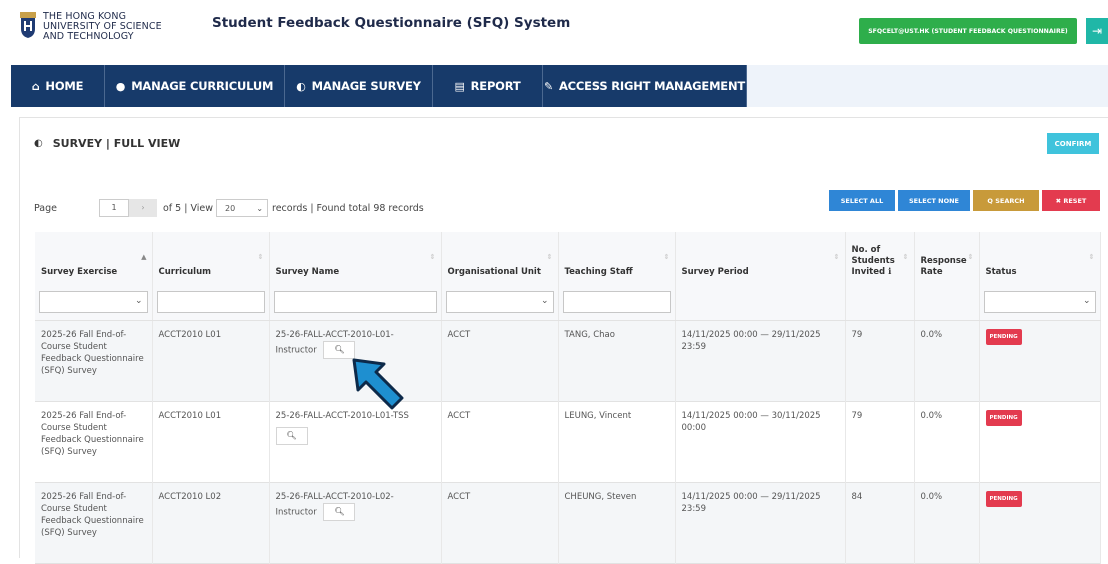 The height and width of the screenshot is (564, 1108). What do you see at coordinates (114, 208) in the screenshot?
I see `page-number-input: 1` at bounding box center [114, 208].